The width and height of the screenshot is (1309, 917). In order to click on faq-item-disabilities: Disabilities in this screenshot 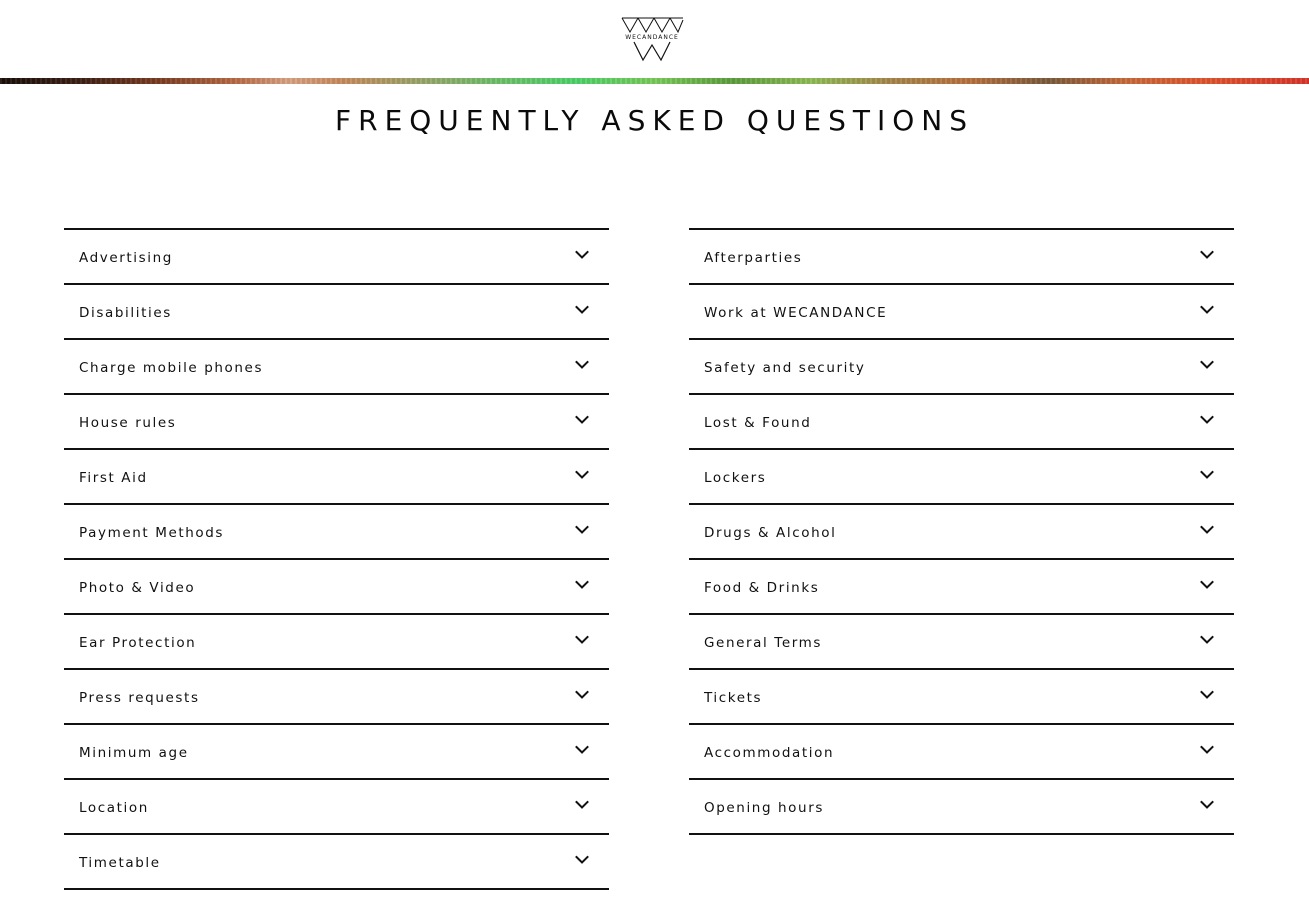, I will do `click(336, 310)`.